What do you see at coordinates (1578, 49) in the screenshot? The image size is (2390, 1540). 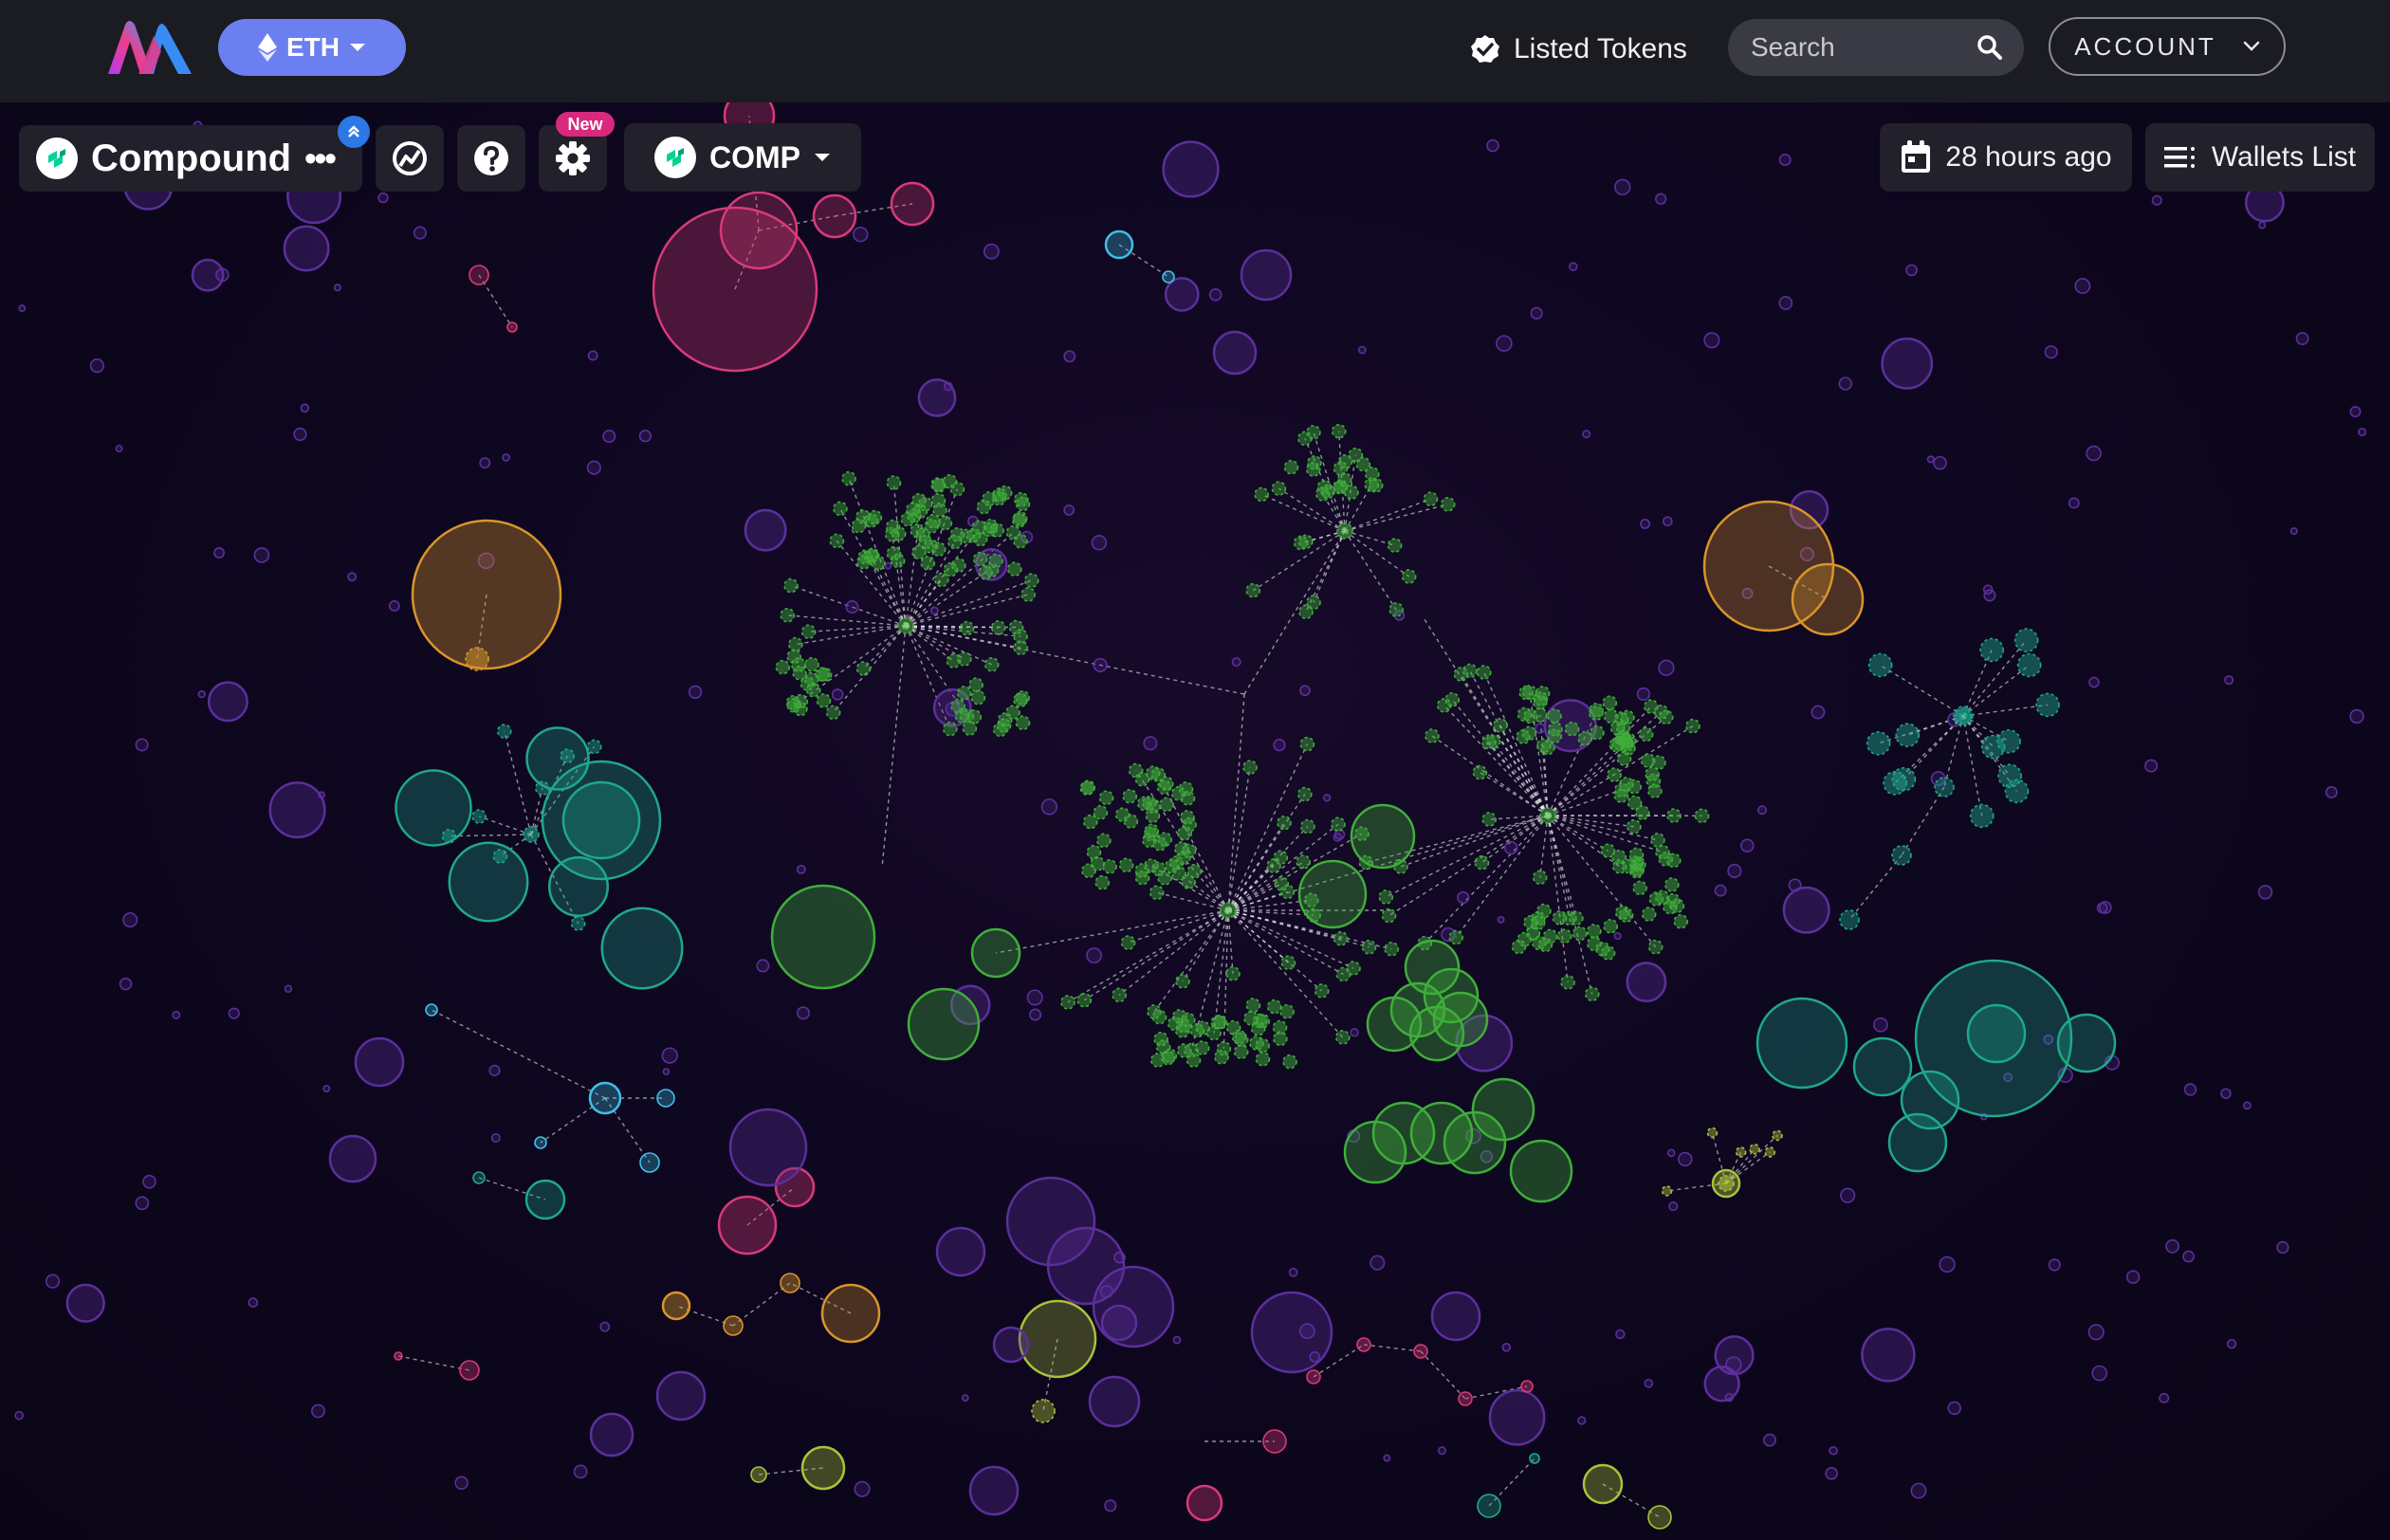 I see `listed-tokens-link: Listed Tokens` at bounding box center [1578, 49].